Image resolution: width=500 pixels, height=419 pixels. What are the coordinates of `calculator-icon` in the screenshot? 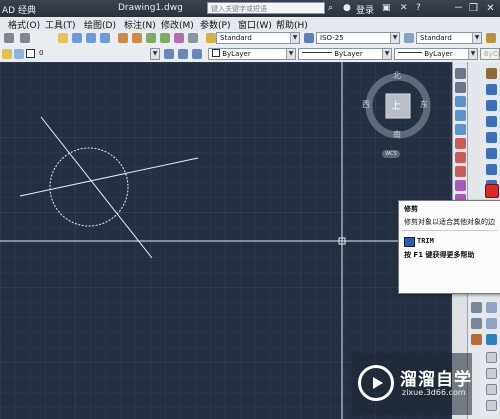 It's located at (193, 38).